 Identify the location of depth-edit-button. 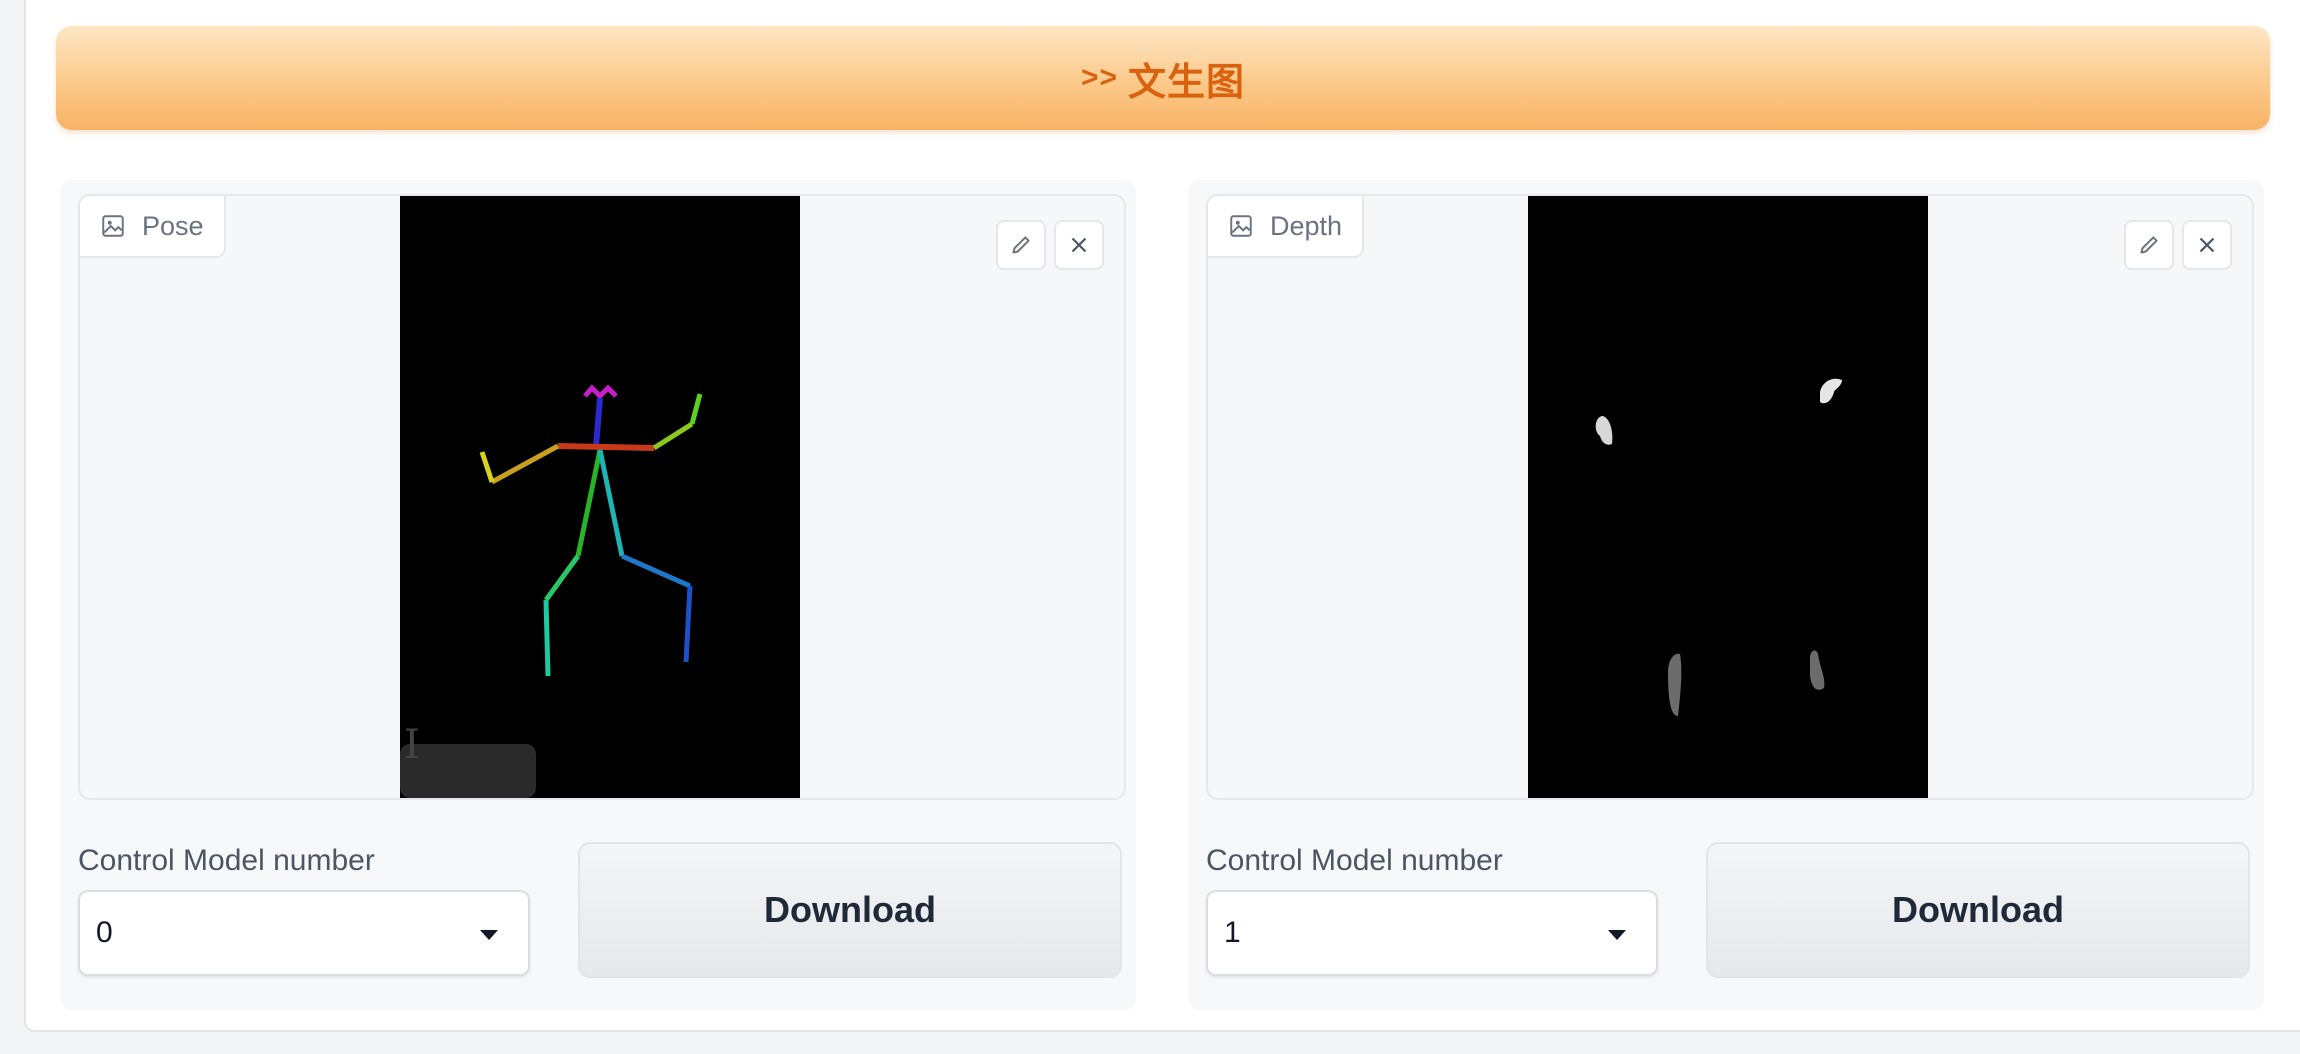
(2149, 245).